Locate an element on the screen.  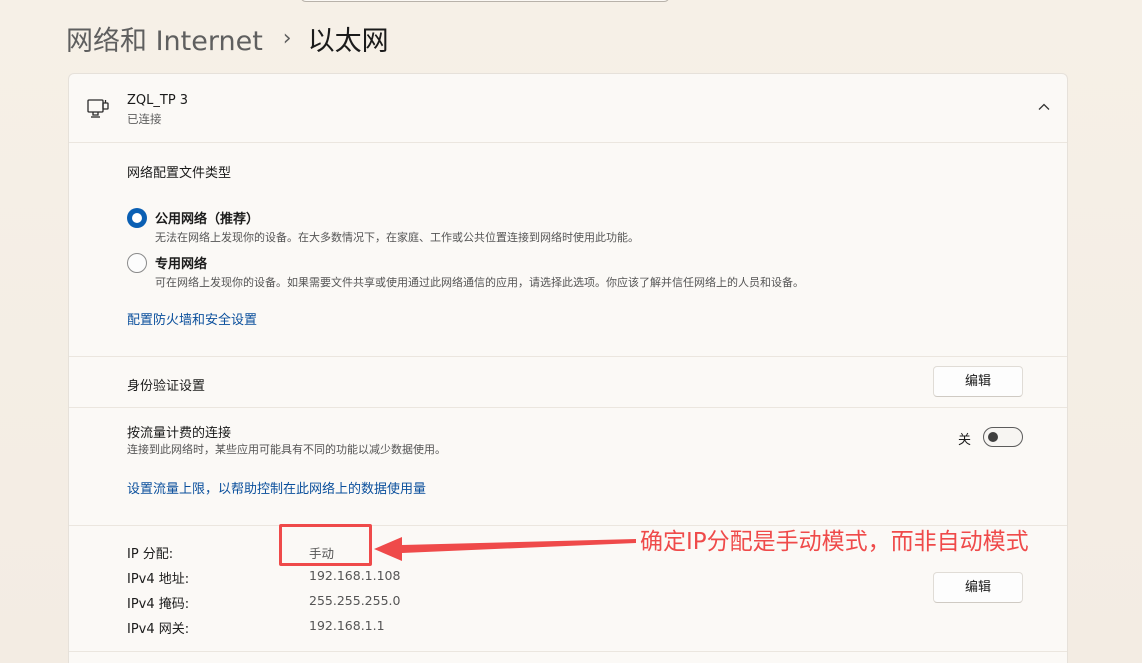
profile-heading: 网络配置文件类型 is located at coordinates (179, 173).